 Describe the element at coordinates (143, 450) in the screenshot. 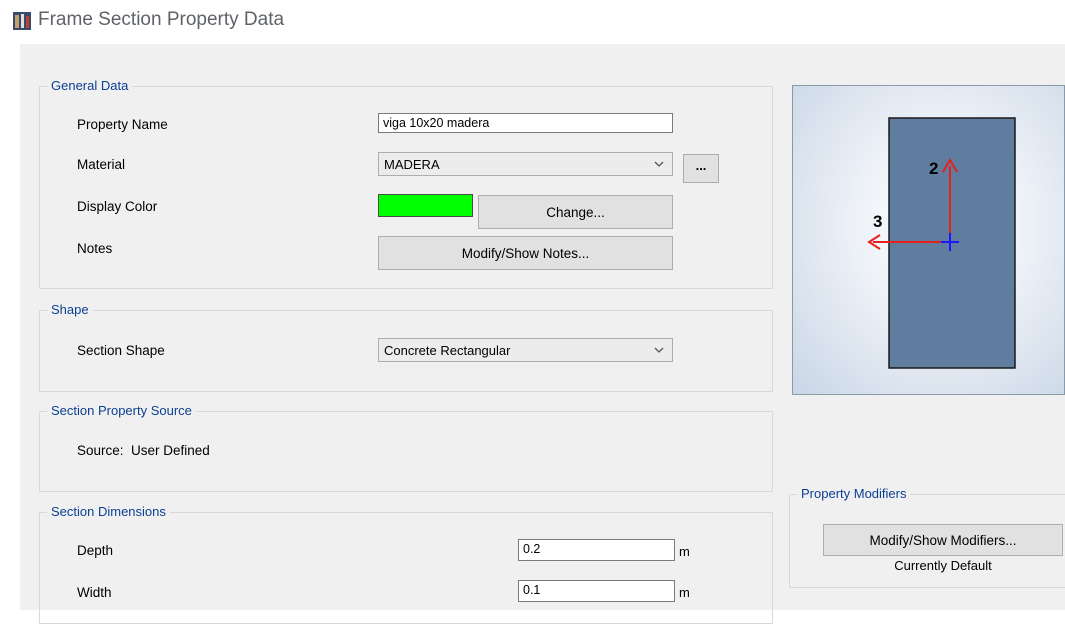

I see `source-text: Source: User Defined` at that location.